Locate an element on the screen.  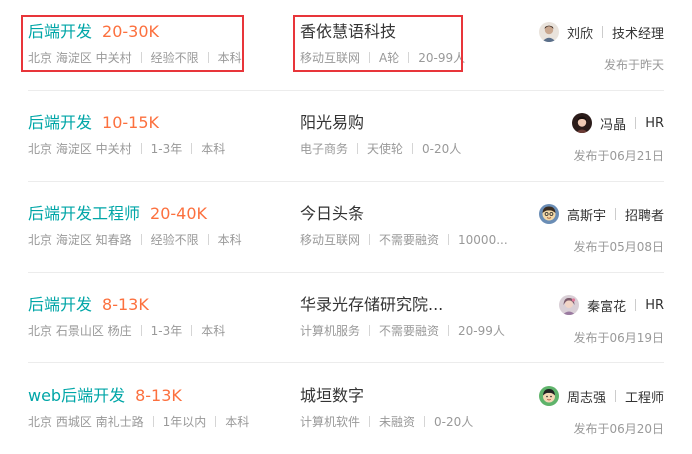
job-experience: 经验不限 is located at coordinates (174, 240).